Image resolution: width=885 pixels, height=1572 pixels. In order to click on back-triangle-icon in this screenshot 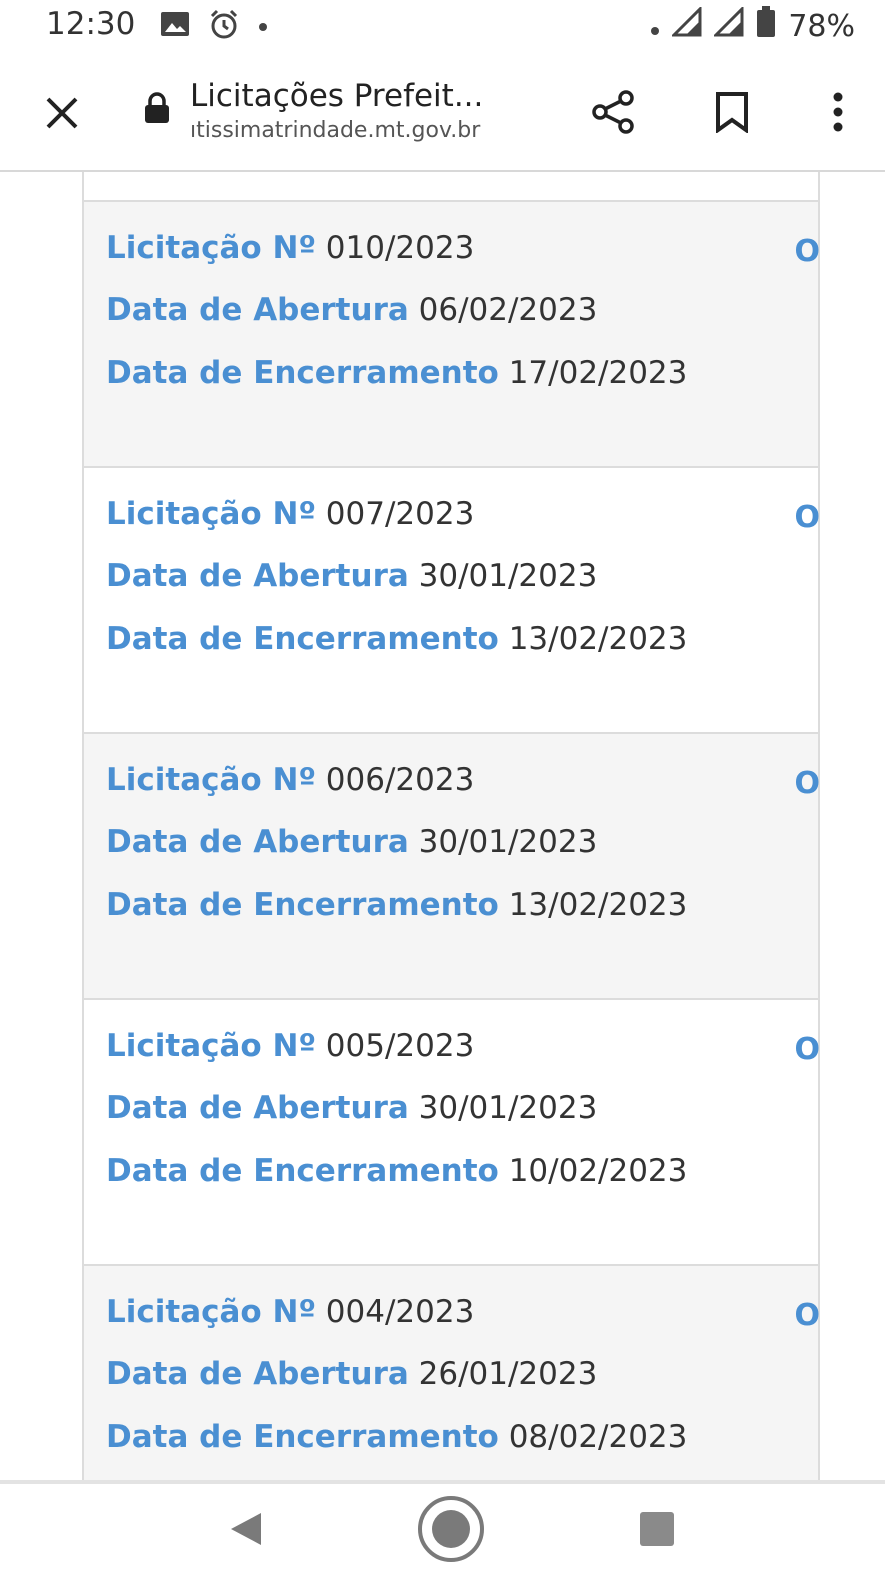, I will do `click(246, 1529)`.